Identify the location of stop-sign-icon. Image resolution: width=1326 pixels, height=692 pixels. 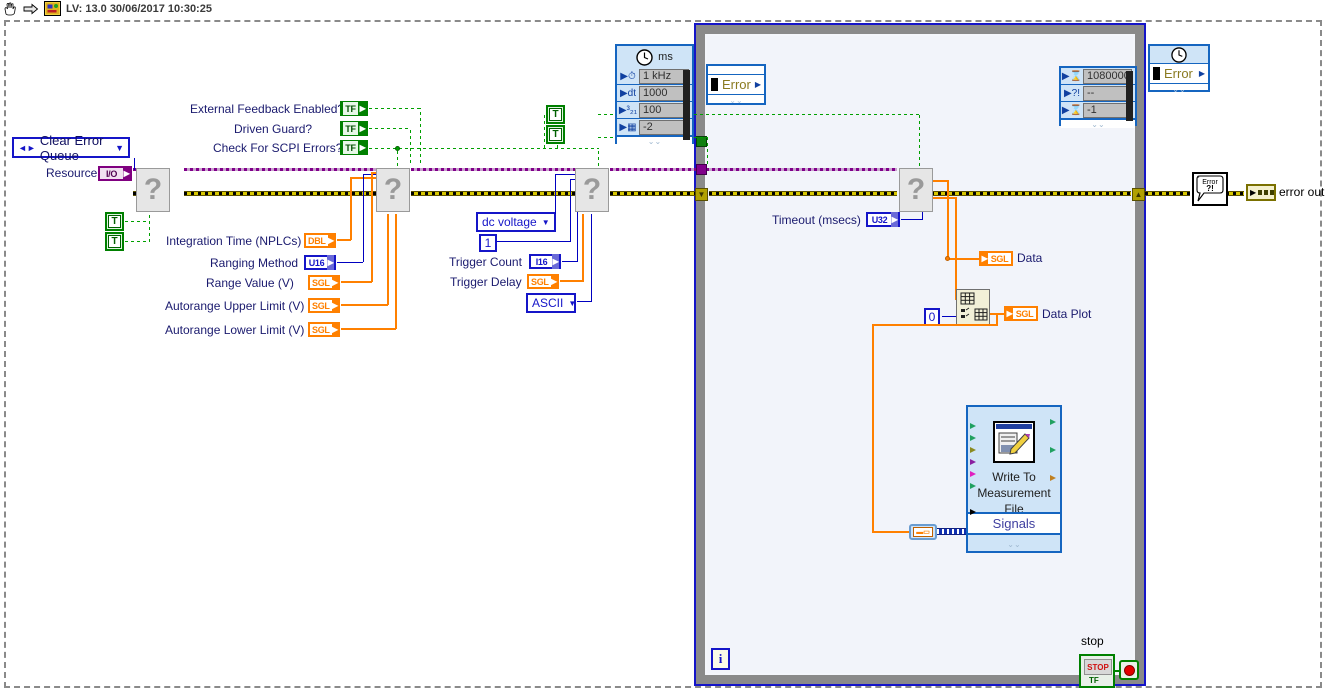
(1129, 670).